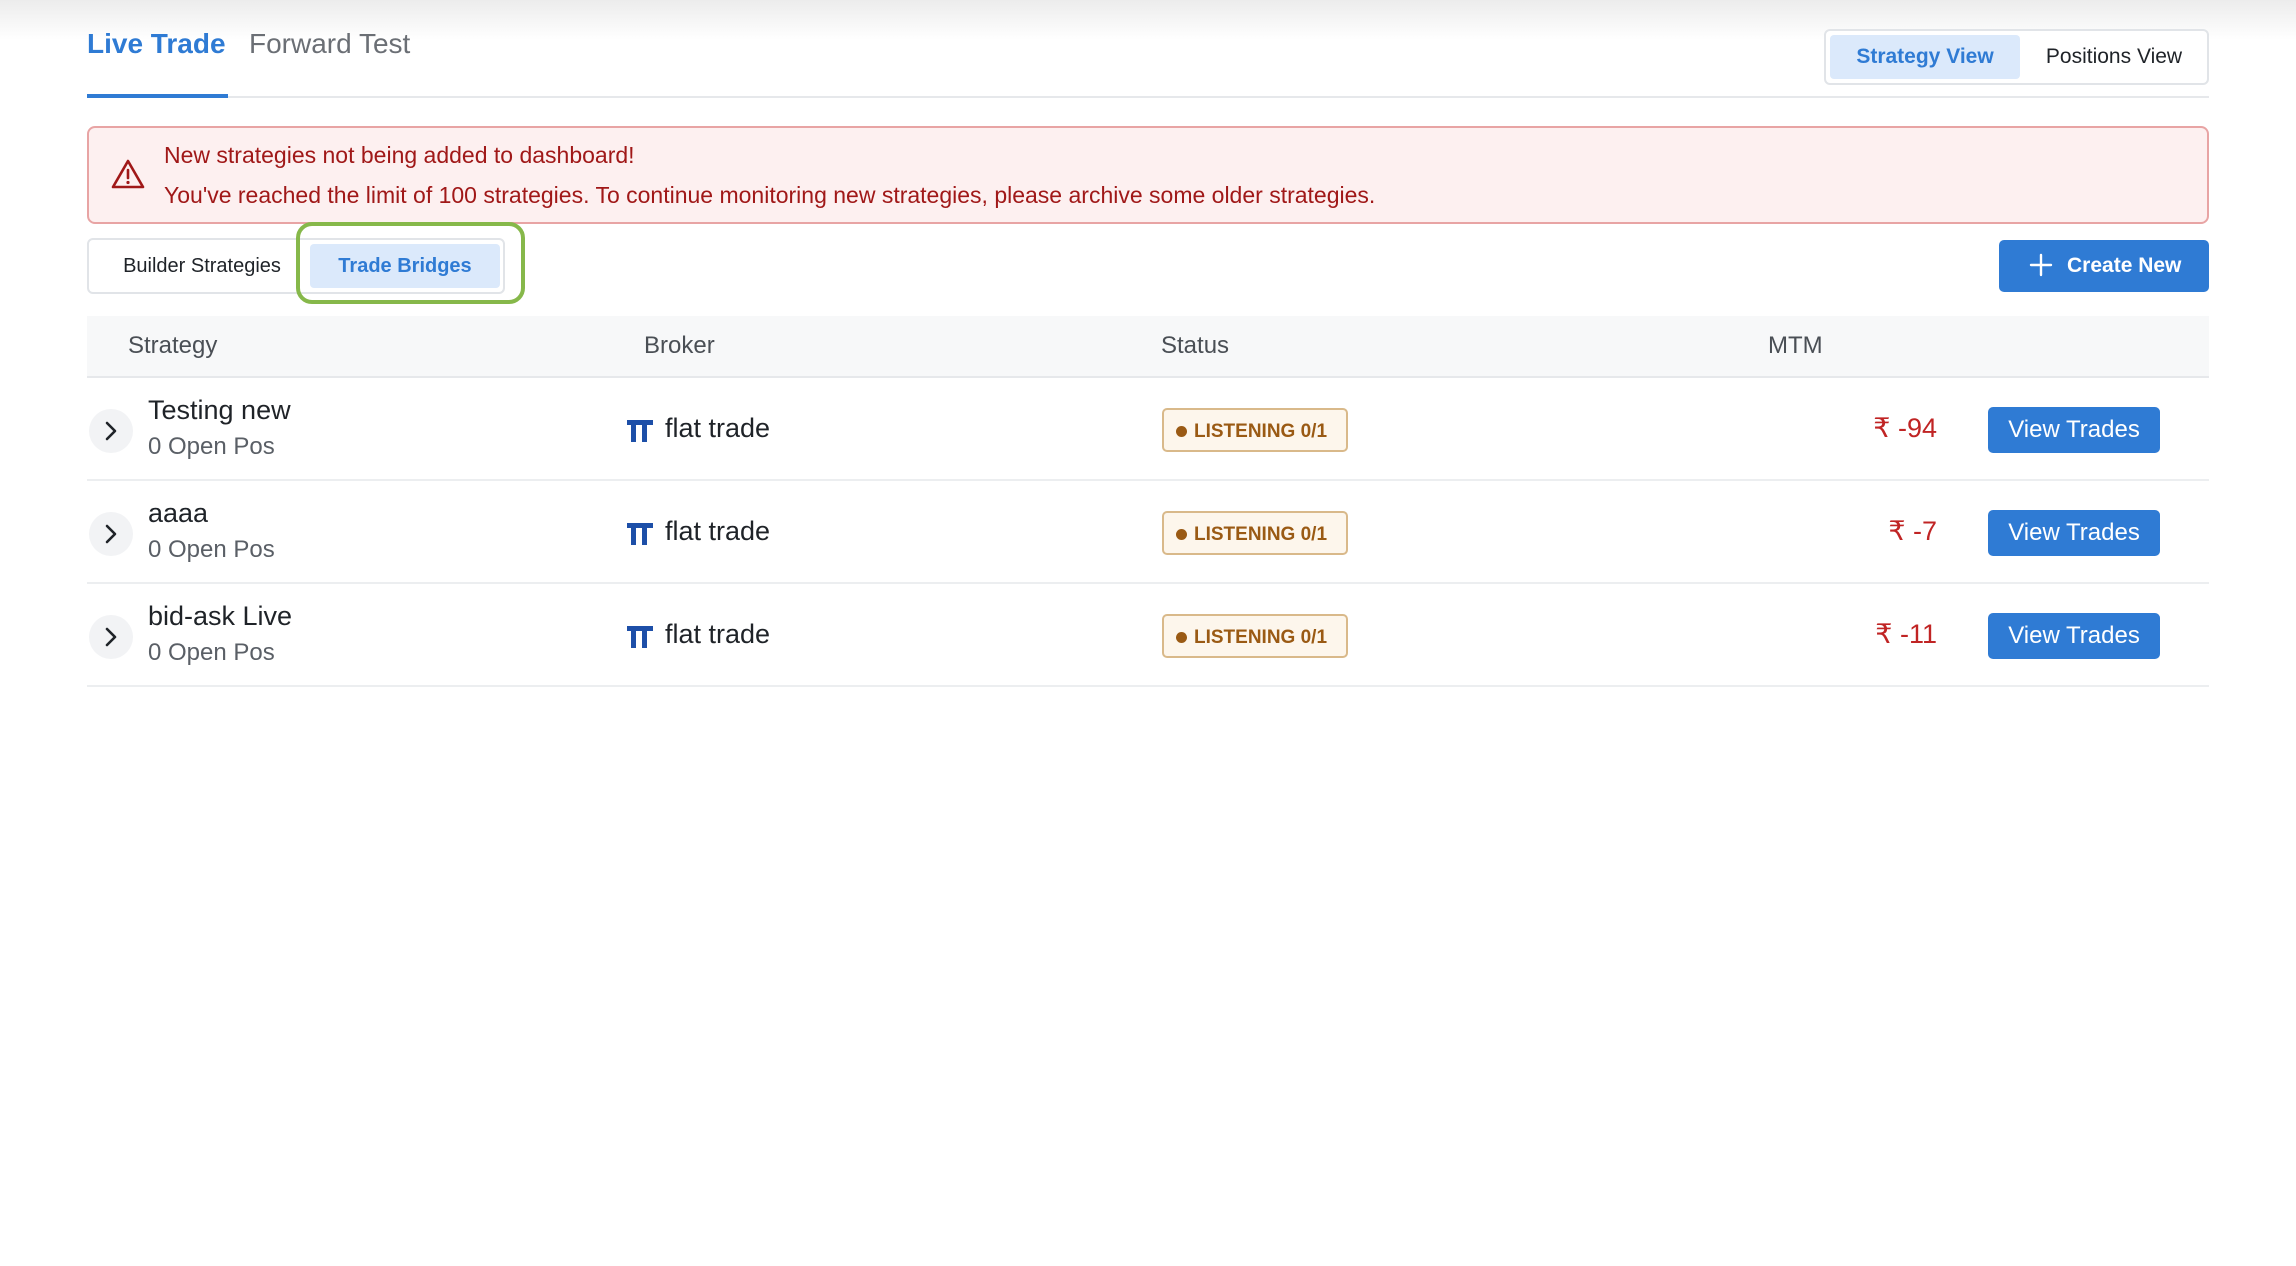 This screenshot has height=1266, width=2296. What do you see at coordinates (1906, 634) in the screenshot?
I see `mtm-value: ₹ -11` at bounding box center [1906, 634].